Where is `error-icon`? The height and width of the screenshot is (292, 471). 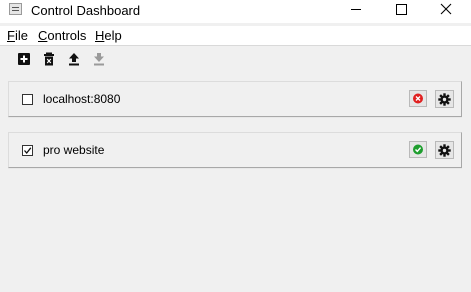 error-icon is located at coordinates (418, 98).